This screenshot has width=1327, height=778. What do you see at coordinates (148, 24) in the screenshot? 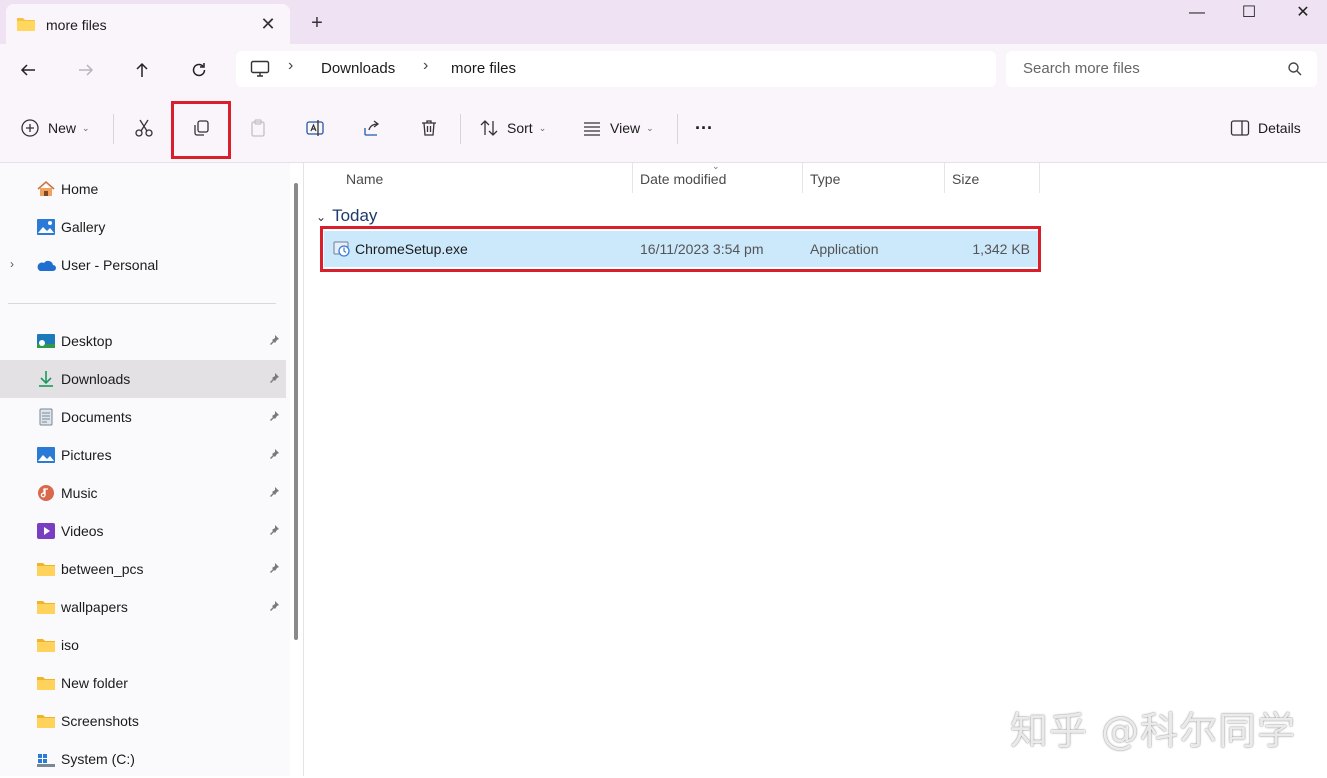
I see `tab-more-files: more files ✕` at bounding box center [148, 24].